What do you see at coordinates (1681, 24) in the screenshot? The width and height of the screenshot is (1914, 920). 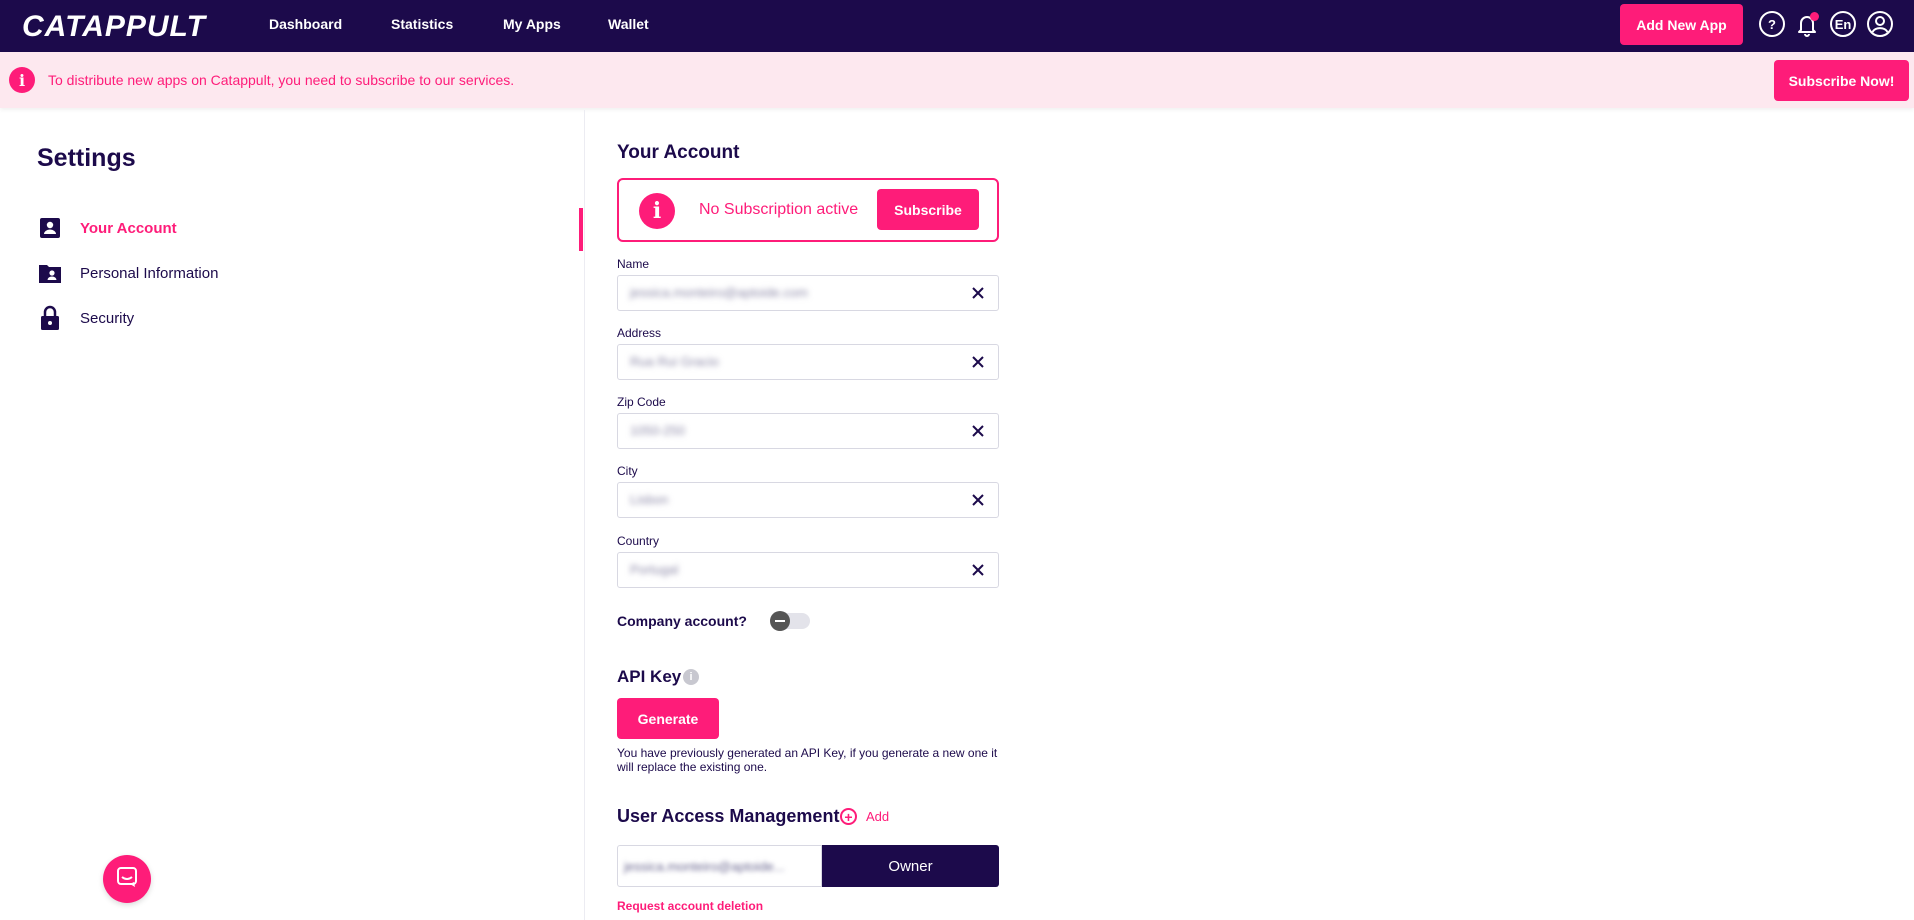 I see `add-new-app-button: Add New App` at bounding box center [1681, 24].